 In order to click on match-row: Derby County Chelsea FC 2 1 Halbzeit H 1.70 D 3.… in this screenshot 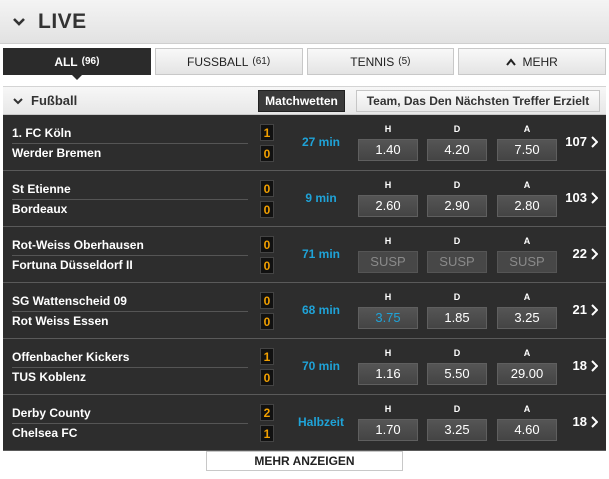, I will do `click(304, 423)`.